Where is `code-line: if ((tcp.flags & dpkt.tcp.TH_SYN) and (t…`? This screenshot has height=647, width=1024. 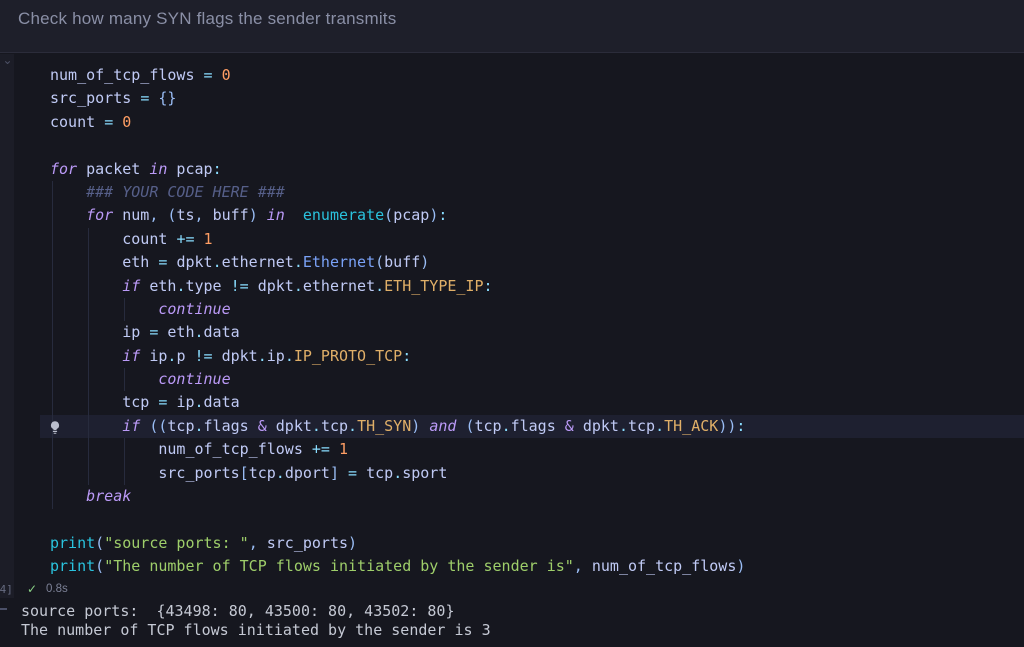 code-line: if ((tcp.flags & dpkt.tcp.TH_SYN) and (t… is located at coordinates (519, 426).